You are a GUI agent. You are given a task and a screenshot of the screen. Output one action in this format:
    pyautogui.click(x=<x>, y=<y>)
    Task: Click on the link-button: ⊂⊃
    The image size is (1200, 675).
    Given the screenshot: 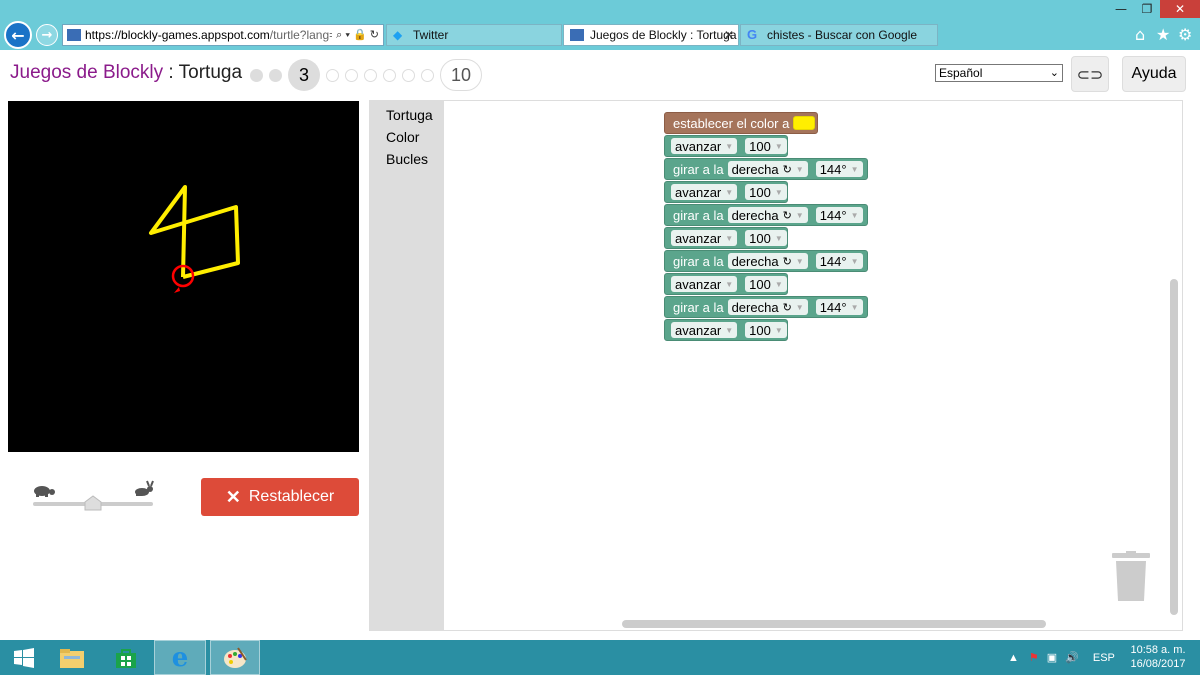 What is the action you would take?
    pyautogui.click(x=1090, y=74)
    